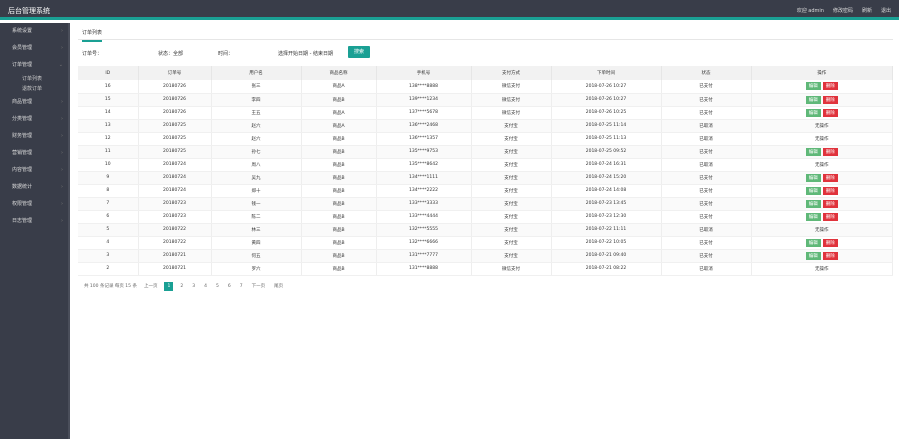  What do you see at coordinates (606, 204) in the screenshot?
I see `cell-time: 2018-07-23 13:45` at bounding box center [606, 204].